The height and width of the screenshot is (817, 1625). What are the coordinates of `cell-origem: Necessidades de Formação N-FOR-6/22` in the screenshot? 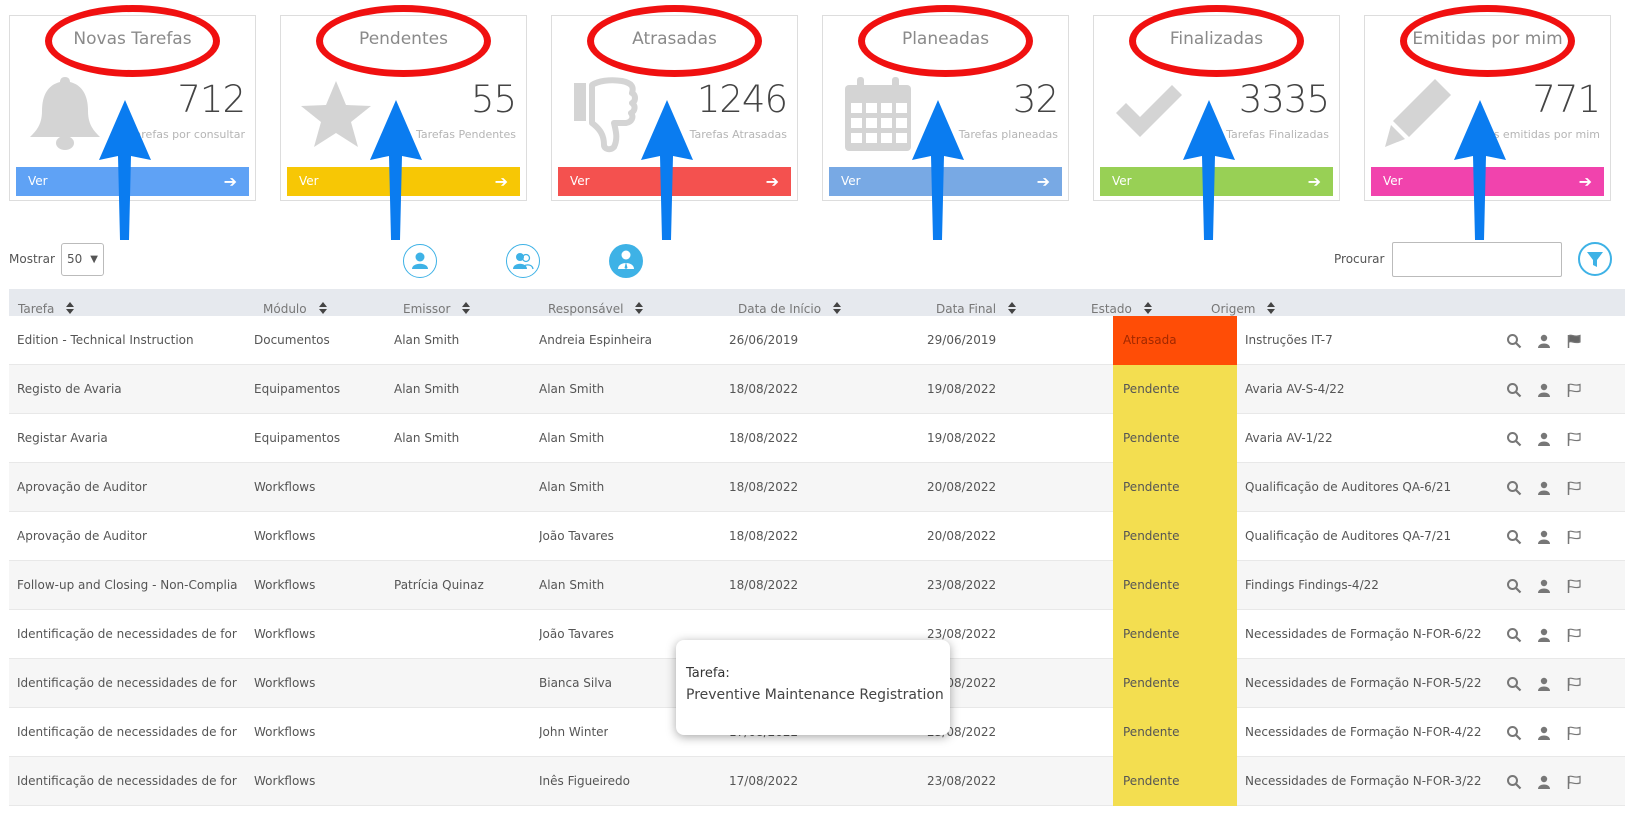 It's located at (1363, 634).